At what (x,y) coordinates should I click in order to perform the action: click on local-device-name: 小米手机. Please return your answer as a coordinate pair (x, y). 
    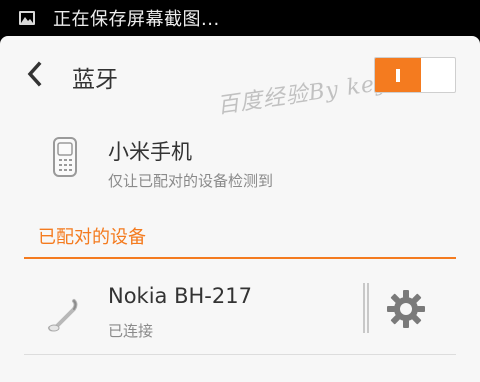
    Looking at the image, I should click on (150, 152).